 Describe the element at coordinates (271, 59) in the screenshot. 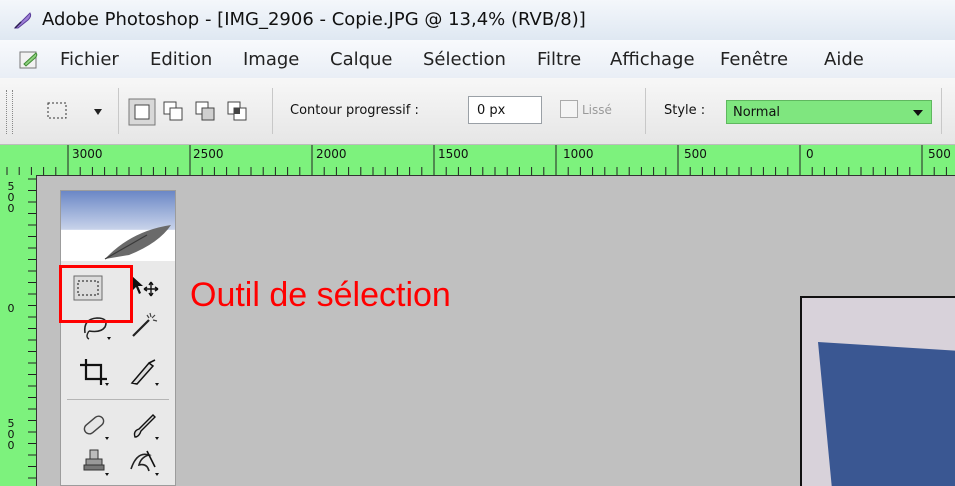

I see `menu-image: Image` at that location.